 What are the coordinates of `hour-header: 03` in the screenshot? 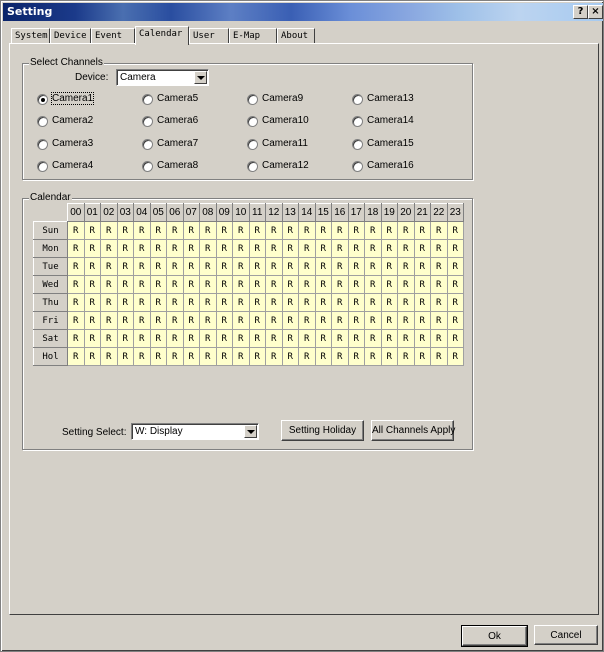 It's located at (125, 212).